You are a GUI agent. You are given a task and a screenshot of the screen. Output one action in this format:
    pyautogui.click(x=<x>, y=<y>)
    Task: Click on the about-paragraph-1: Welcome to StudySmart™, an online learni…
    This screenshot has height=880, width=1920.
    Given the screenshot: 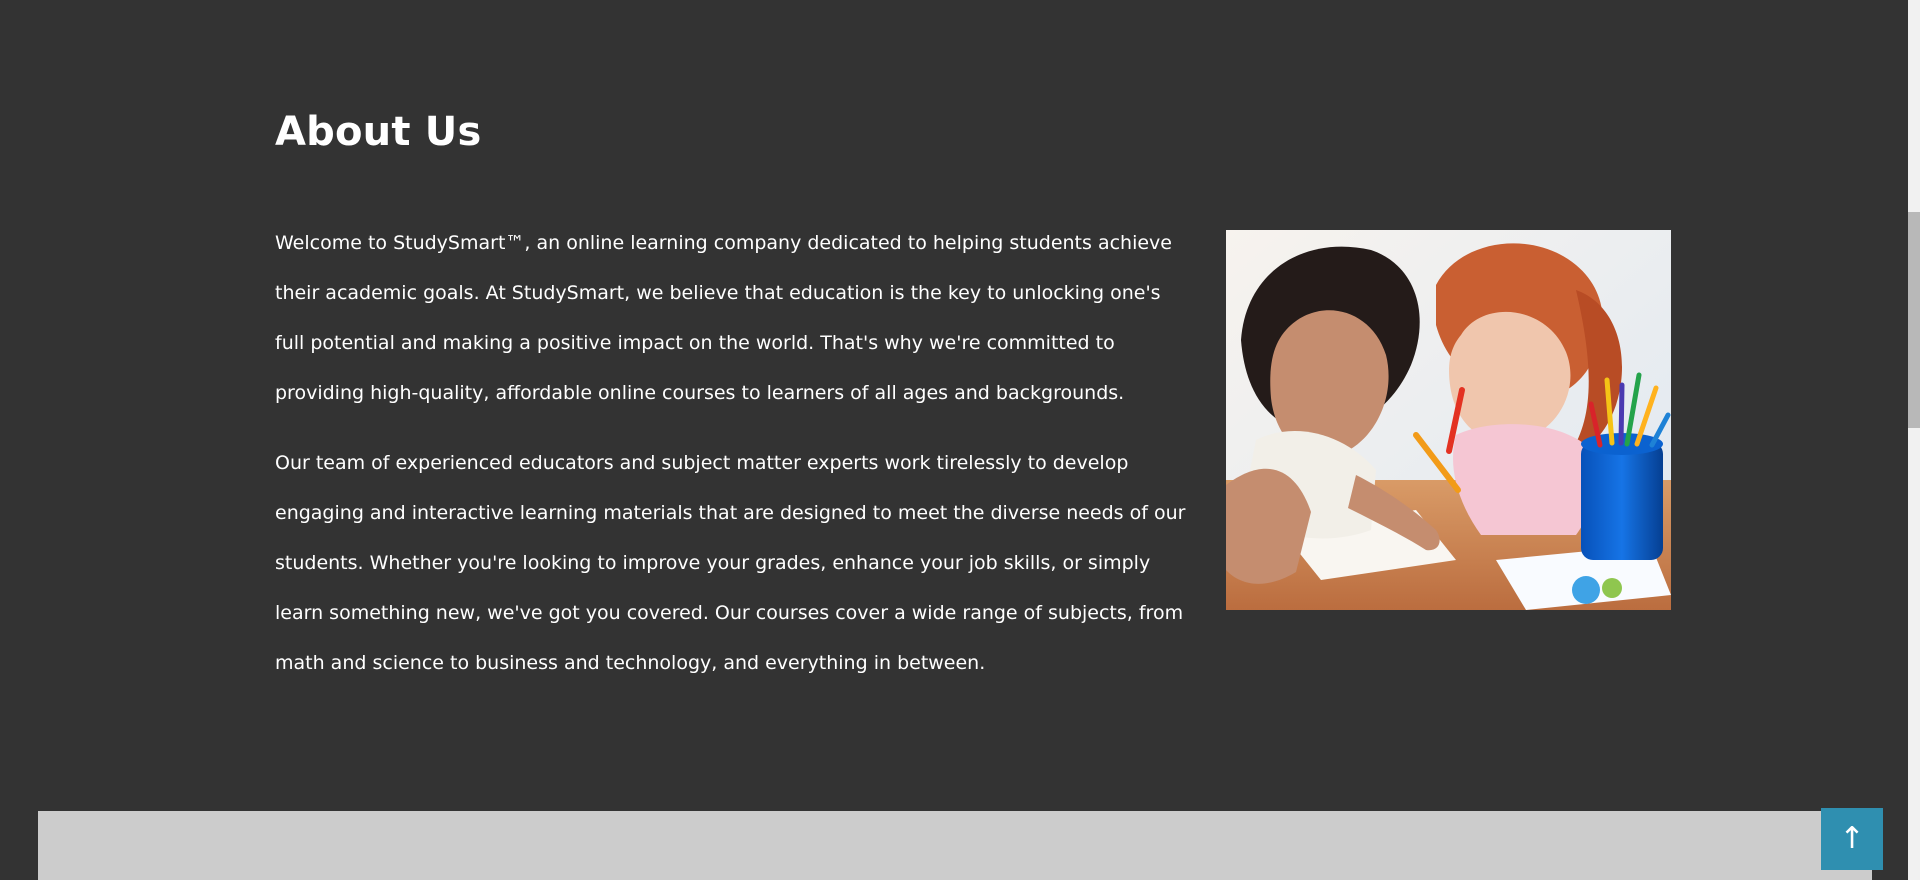 What is the action you would take?
    pyautogui.click(x=723, y=318)
    